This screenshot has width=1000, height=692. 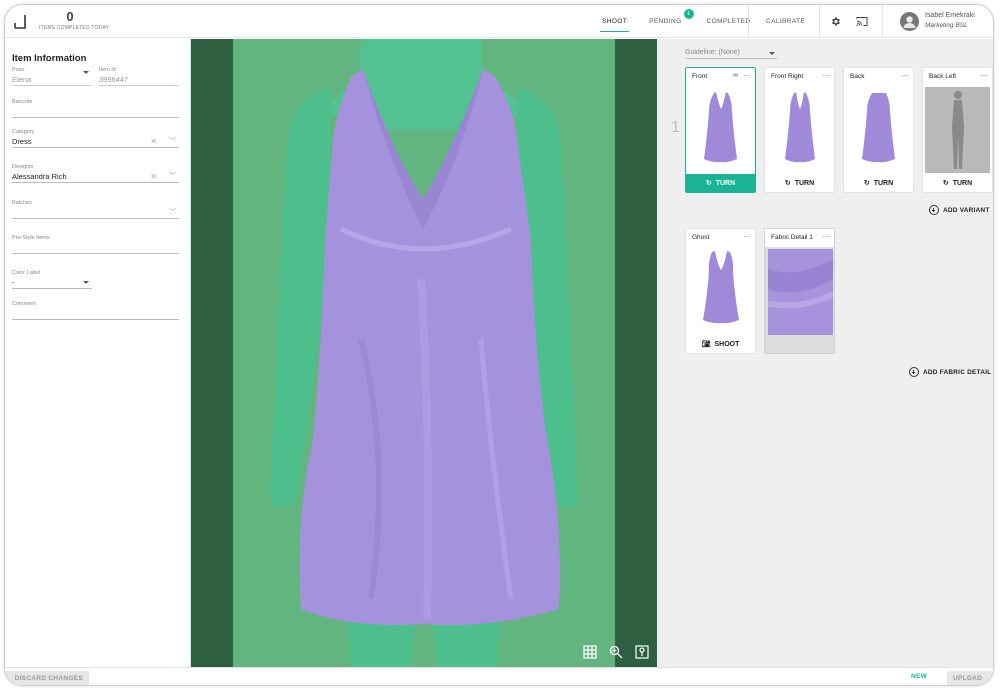 What do you see at coordinates (52, 80) in the screenshot?
I see `pose-select: Elena` at bounding box center [52, 80].